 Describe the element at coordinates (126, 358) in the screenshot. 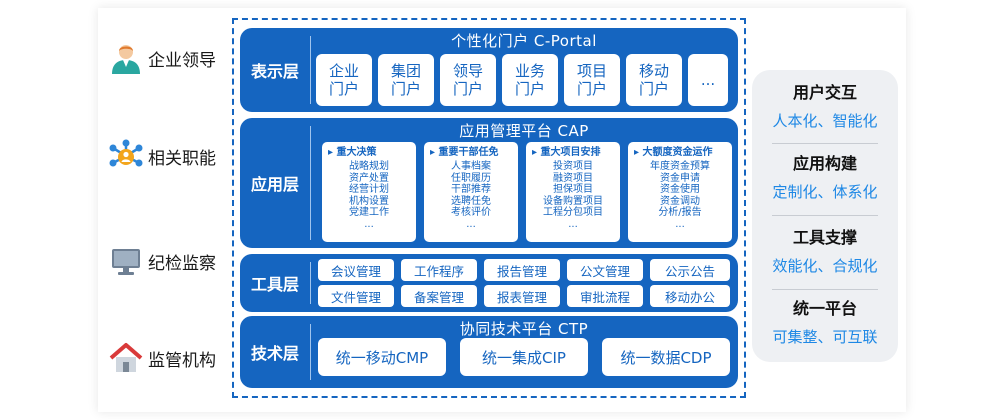

I see `house-icon` at that location.